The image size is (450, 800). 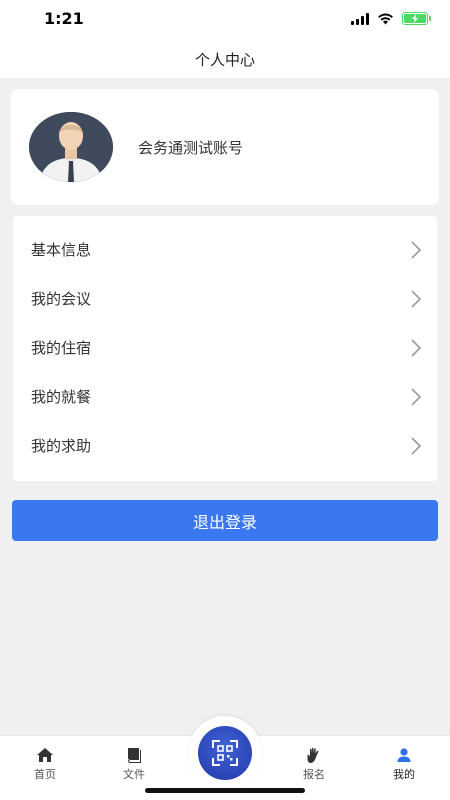 What do you see at coordinates (61, 348) in the screenshot?
I see `menu-item-label: 我的住宿` at bounding box center [61, 348].